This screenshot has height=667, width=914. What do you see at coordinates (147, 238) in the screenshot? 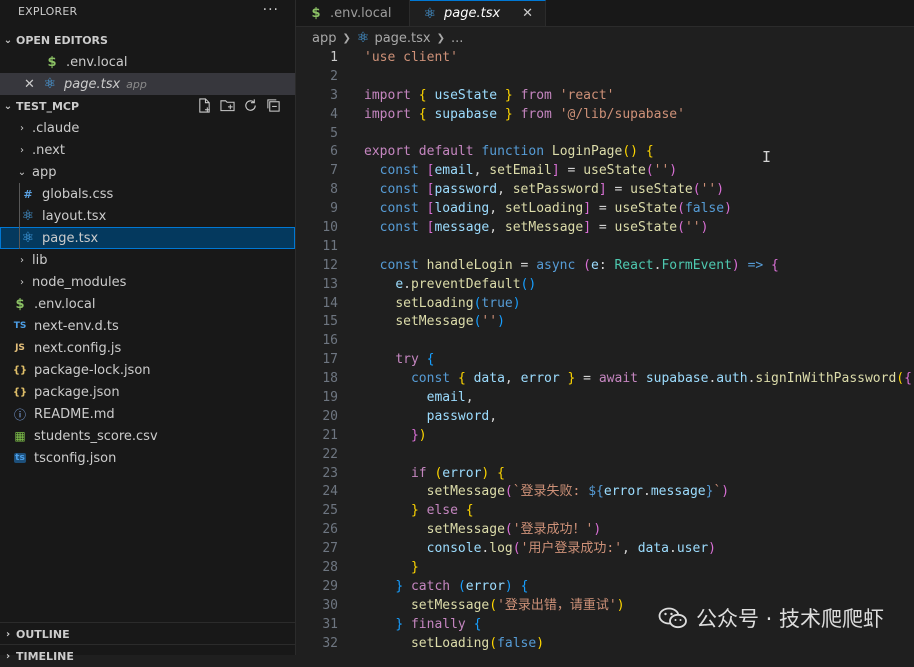
I see `tree-file-page-tsx: ⚛ page.tsx` at bounding box center [147, 238].